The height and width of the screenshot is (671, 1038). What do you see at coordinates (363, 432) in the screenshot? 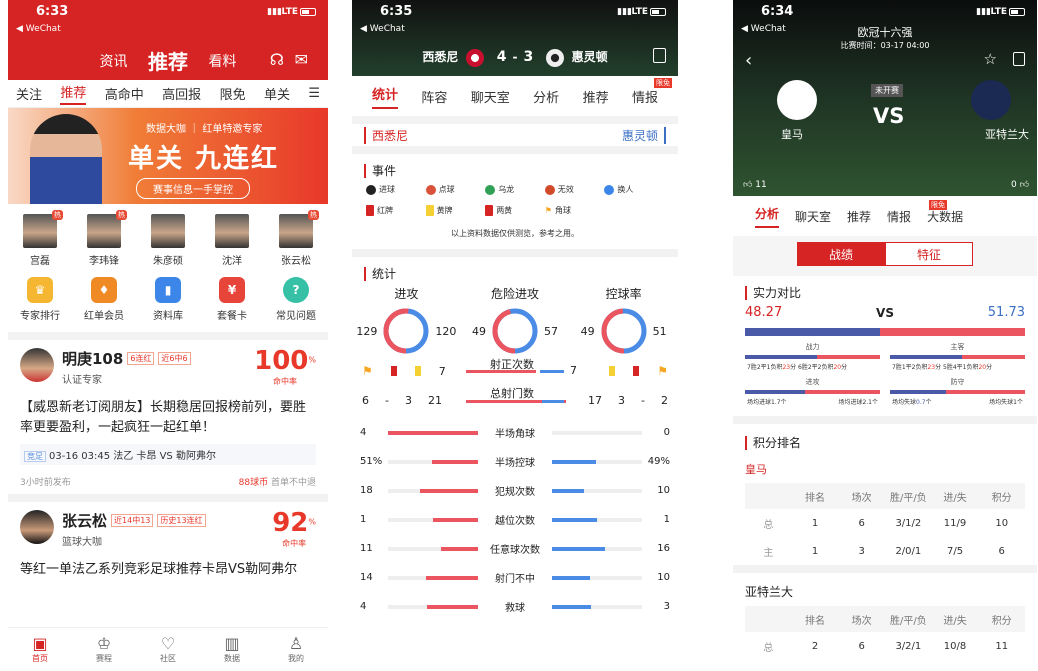
I see `stat-home-value: 4` at bounding box center [363, 432].